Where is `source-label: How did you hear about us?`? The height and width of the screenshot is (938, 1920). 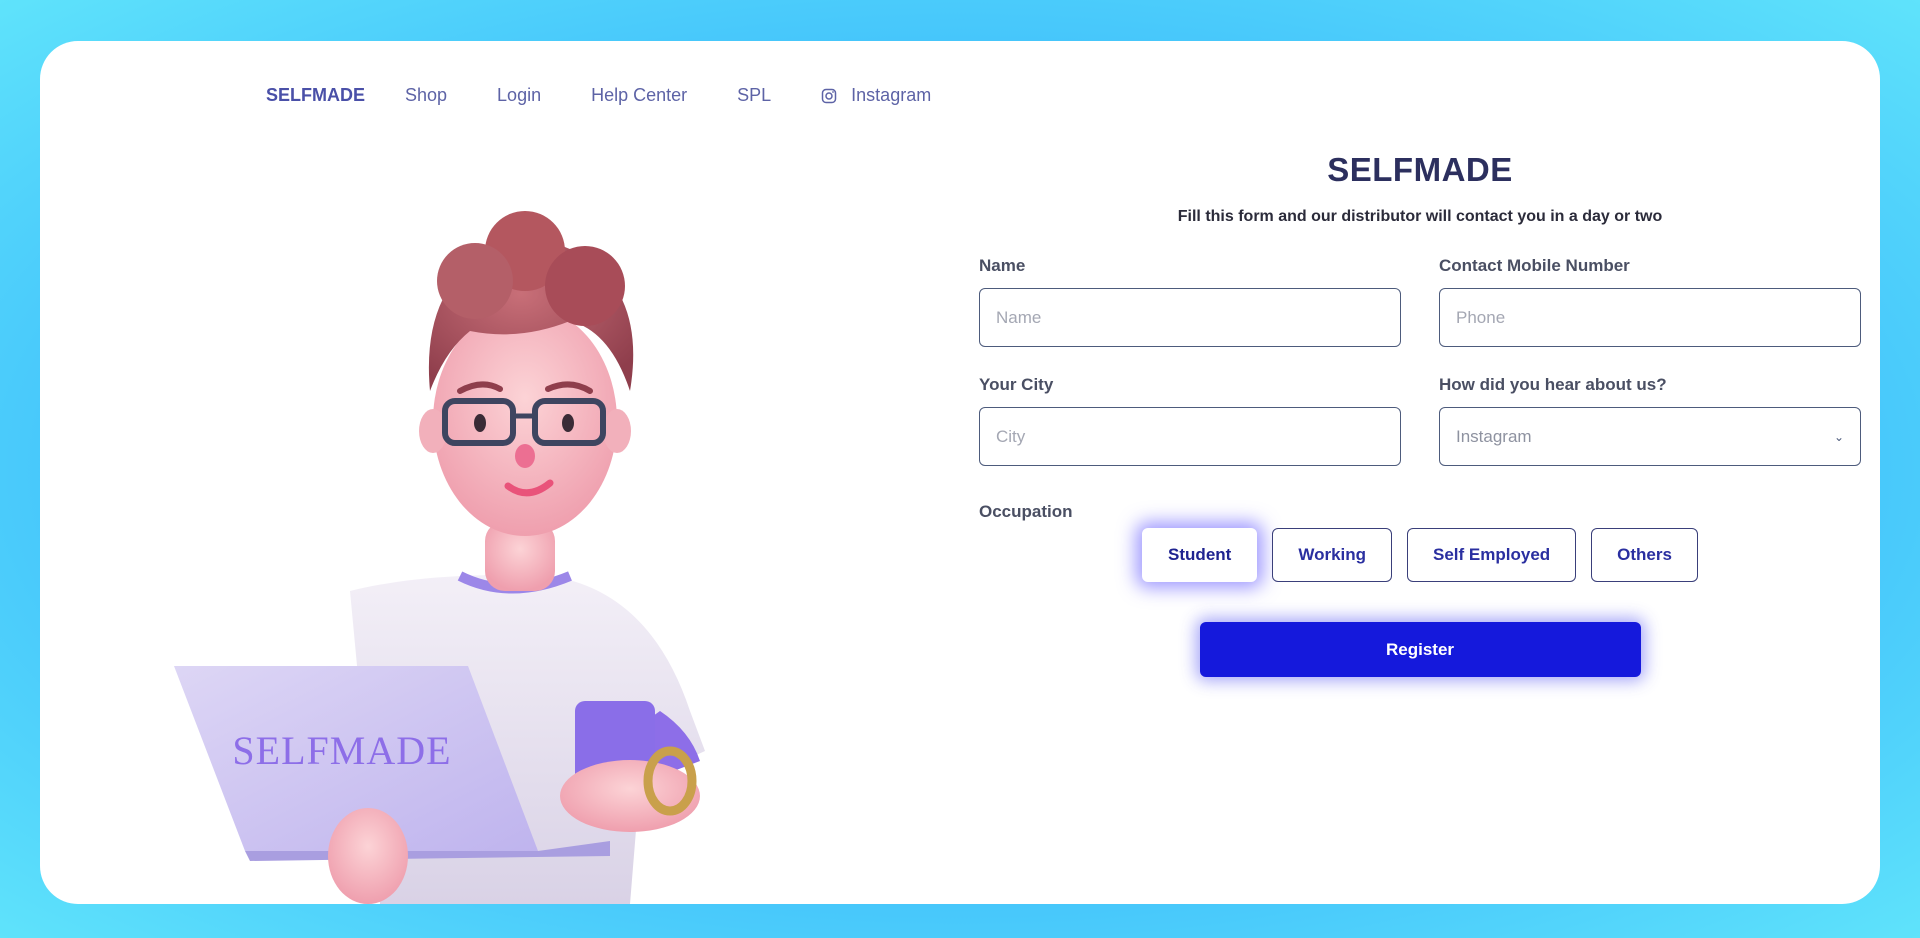 source-label: How did you hear about us? is located at coordinates (1553, 384).